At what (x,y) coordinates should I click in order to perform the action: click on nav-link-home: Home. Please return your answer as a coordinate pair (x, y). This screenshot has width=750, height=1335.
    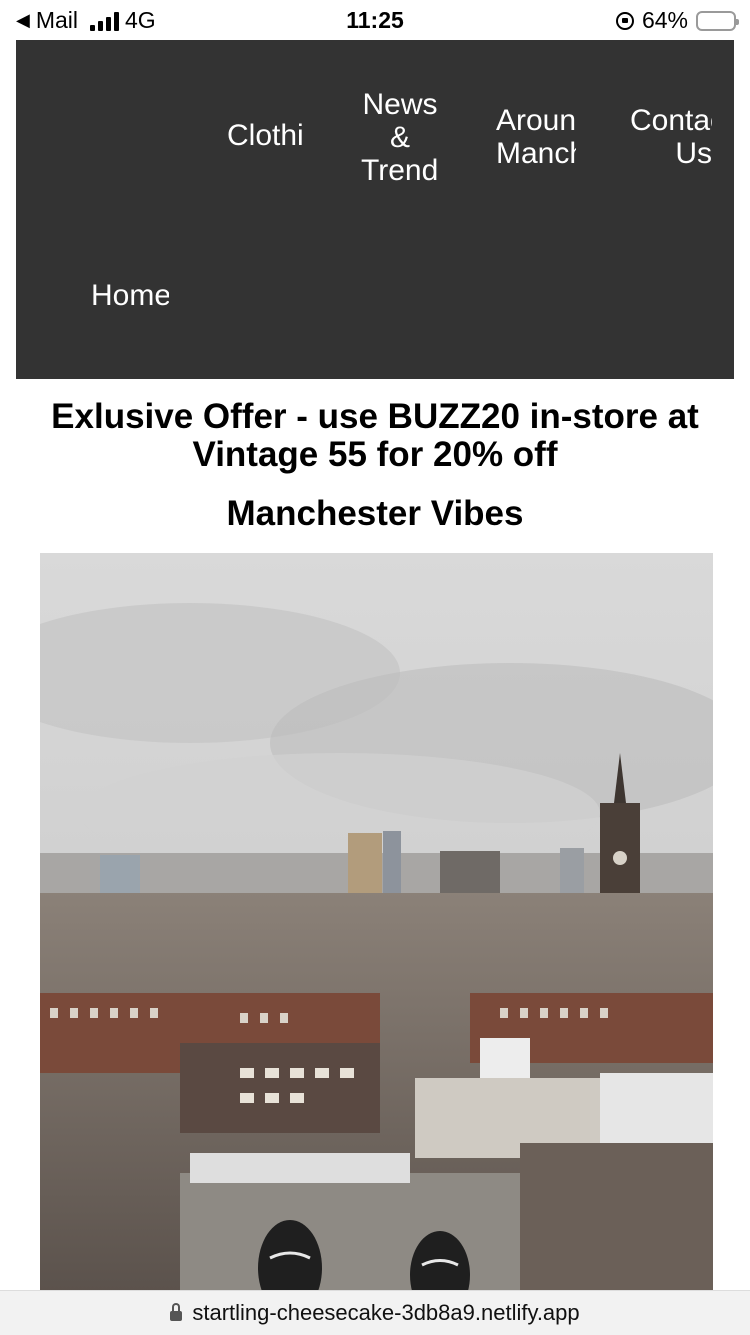
    Looking at the image, I should click on (130, 295).